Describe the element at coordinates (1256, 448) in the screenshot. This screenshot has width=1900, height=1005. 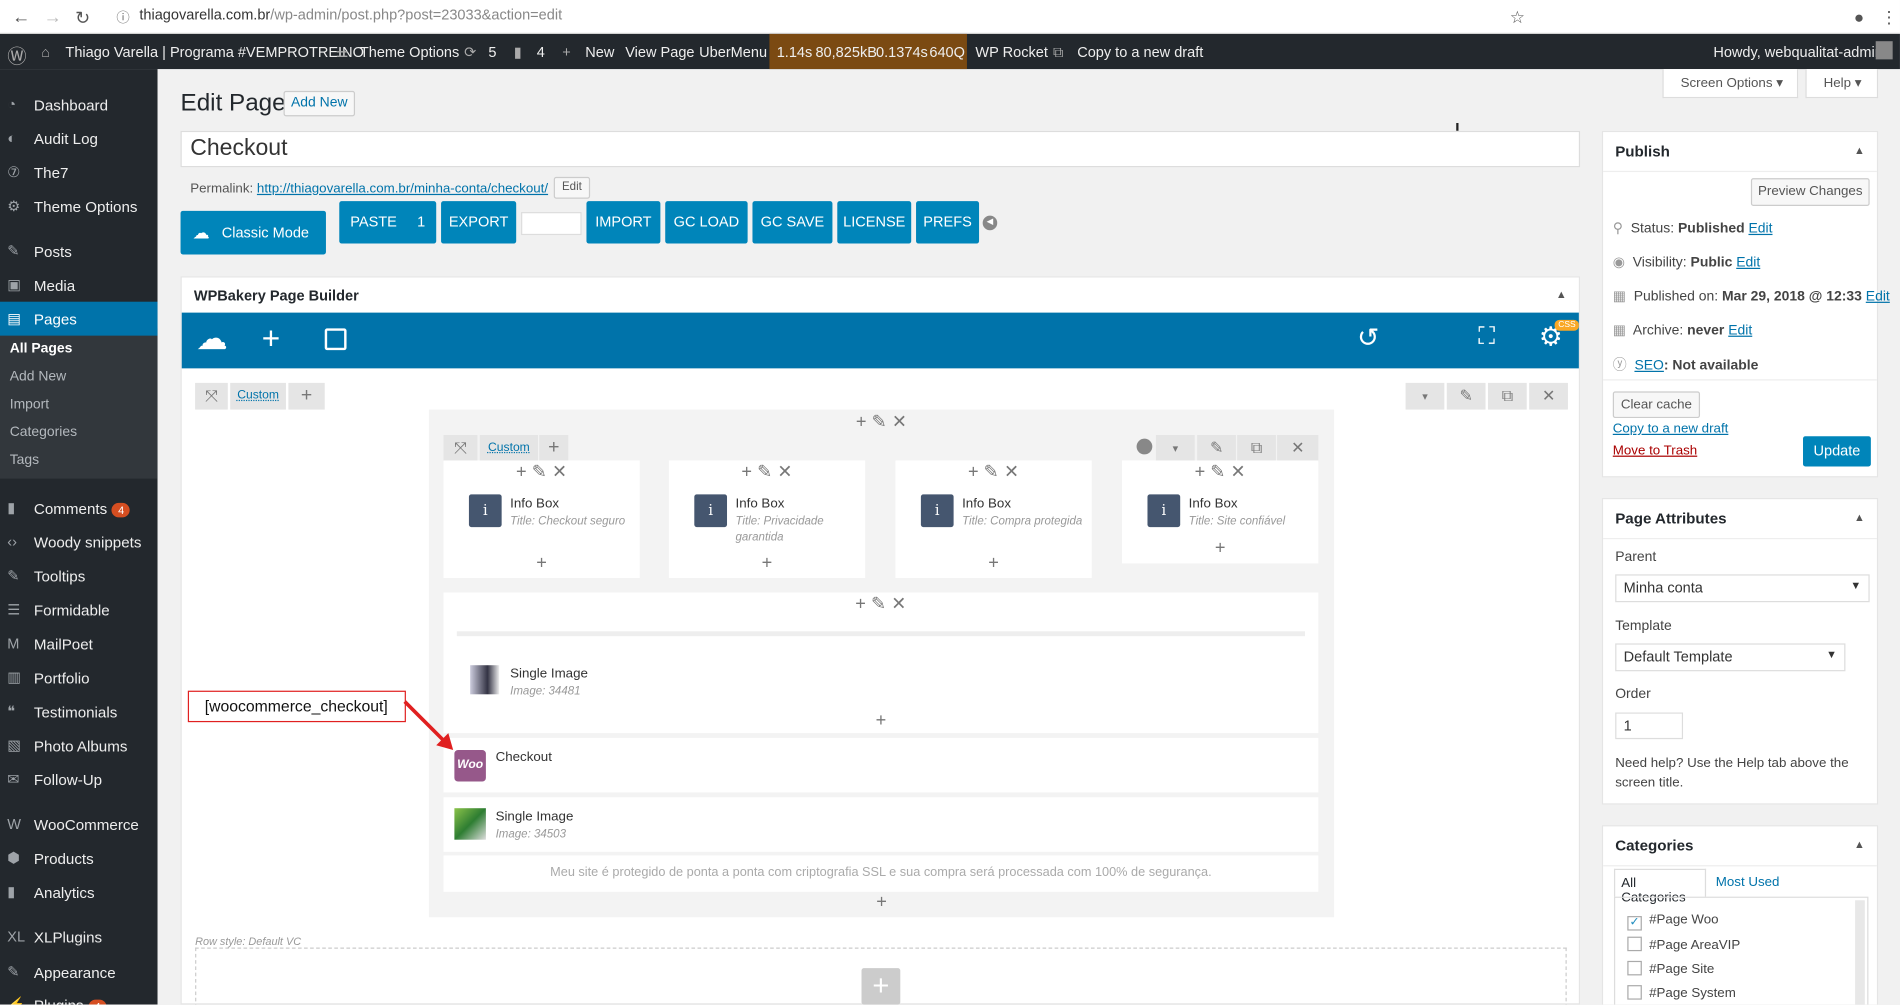
I see `inner-row-clone-icon: ⧉` at that location.